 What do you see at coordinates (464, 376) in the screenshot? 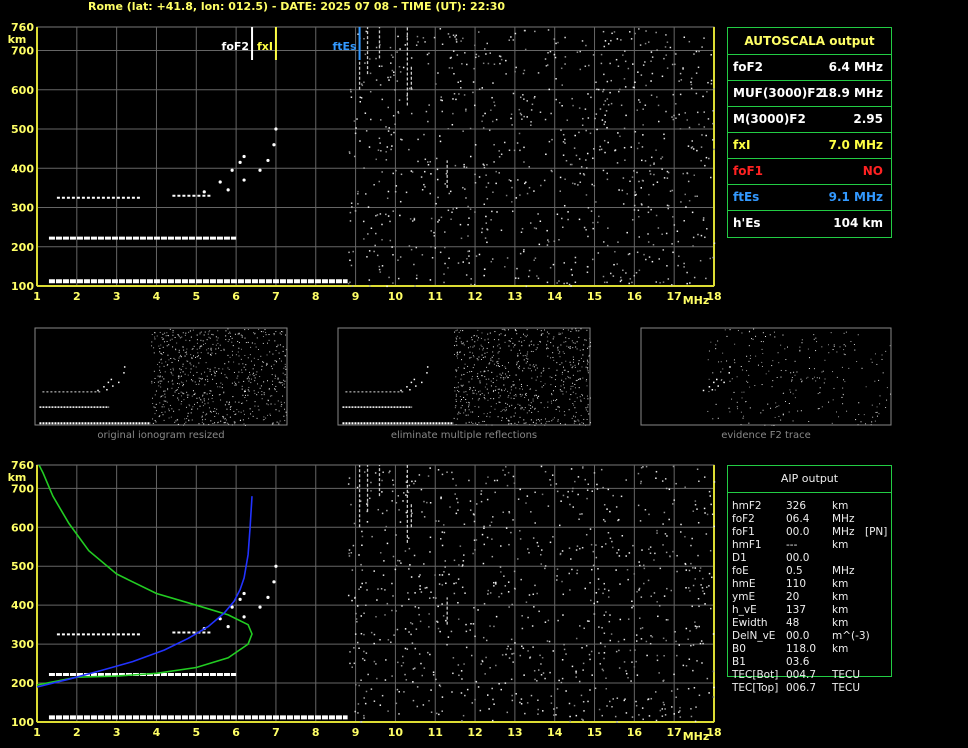
I see `thumbnail-frame` at bounding box center [464, 376].